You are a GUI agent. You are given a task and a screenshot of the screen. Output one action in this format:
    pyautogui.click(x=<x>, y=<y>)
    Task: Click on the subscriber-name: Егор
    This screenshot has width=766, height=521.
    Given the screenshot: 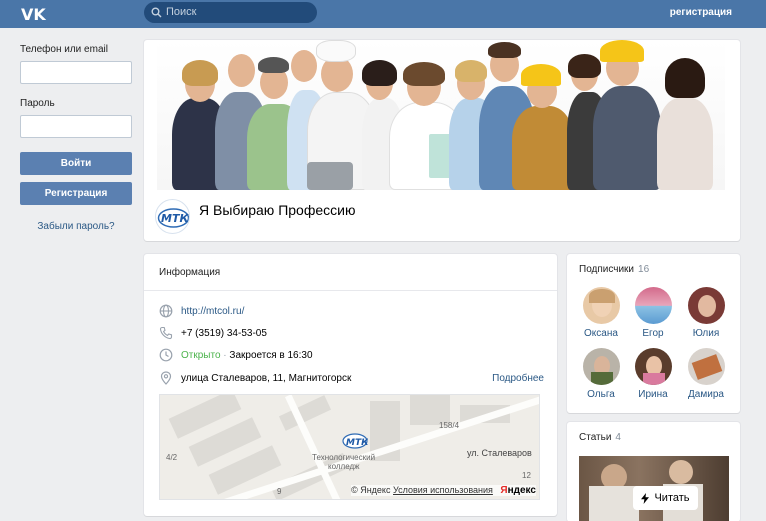 What is the action you would take?
    pyautogui.click(x=653, y=333)
    